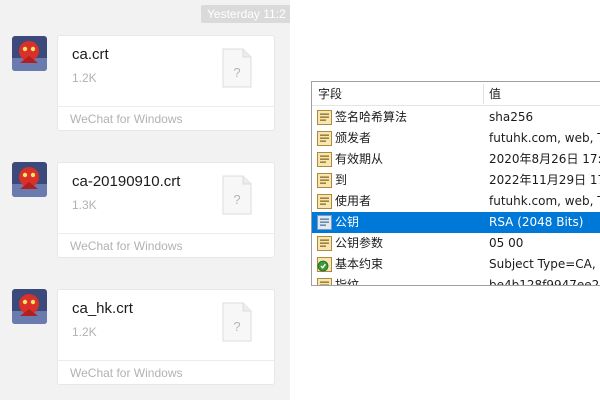 The height and width of the screenshot is (400, 600). Describe the element at coordinates (347, 222) in the screenshot. I see `property-field: 公钥` at that location.